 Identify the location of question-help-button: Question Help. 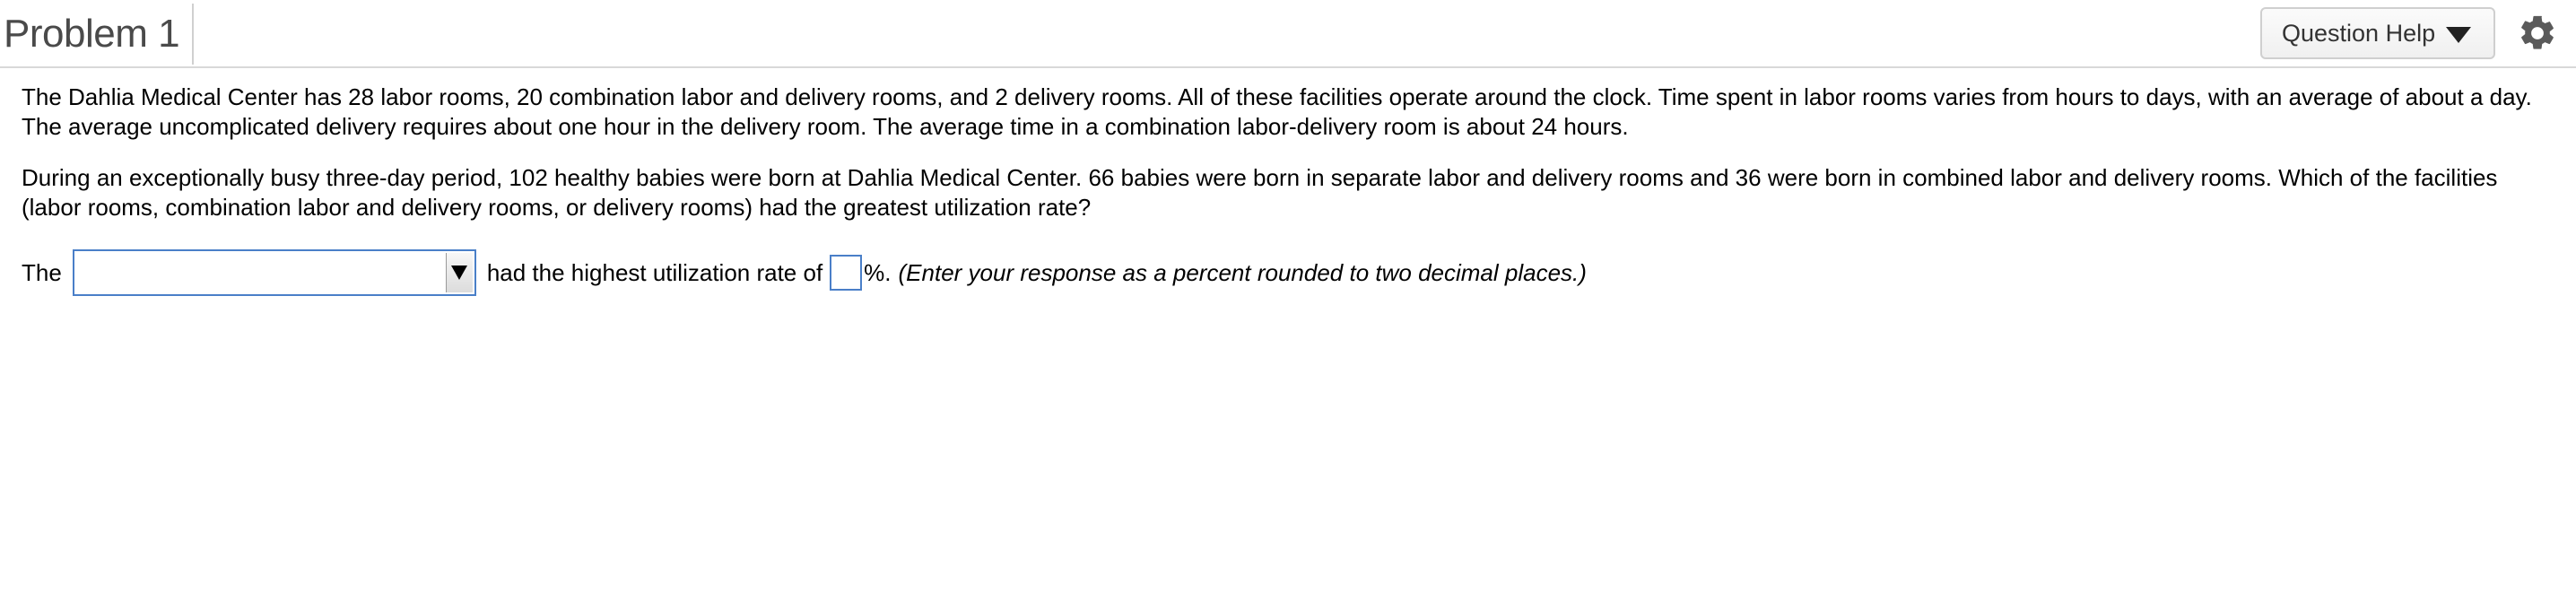
(2377, 33).